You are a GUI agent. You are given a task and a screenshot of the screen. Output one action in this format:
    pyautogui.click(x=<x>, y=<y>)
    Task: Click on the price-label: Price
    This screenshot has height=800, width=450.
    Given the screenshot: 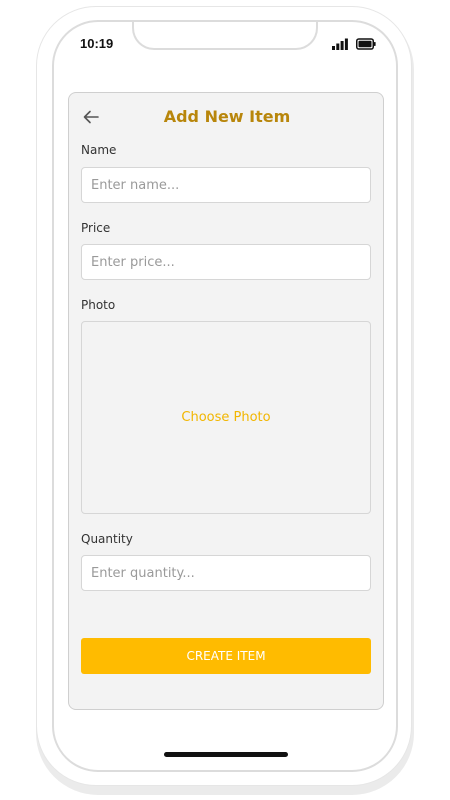 What is the action you would take?
    pyautogui.click(x=96, y=228)
    